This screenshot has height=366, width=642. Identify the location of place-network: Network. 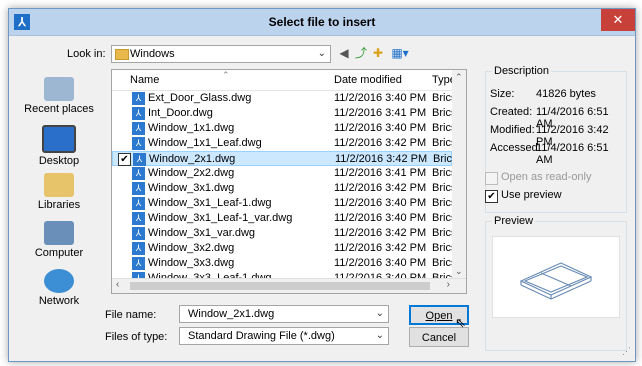
(59, 288).